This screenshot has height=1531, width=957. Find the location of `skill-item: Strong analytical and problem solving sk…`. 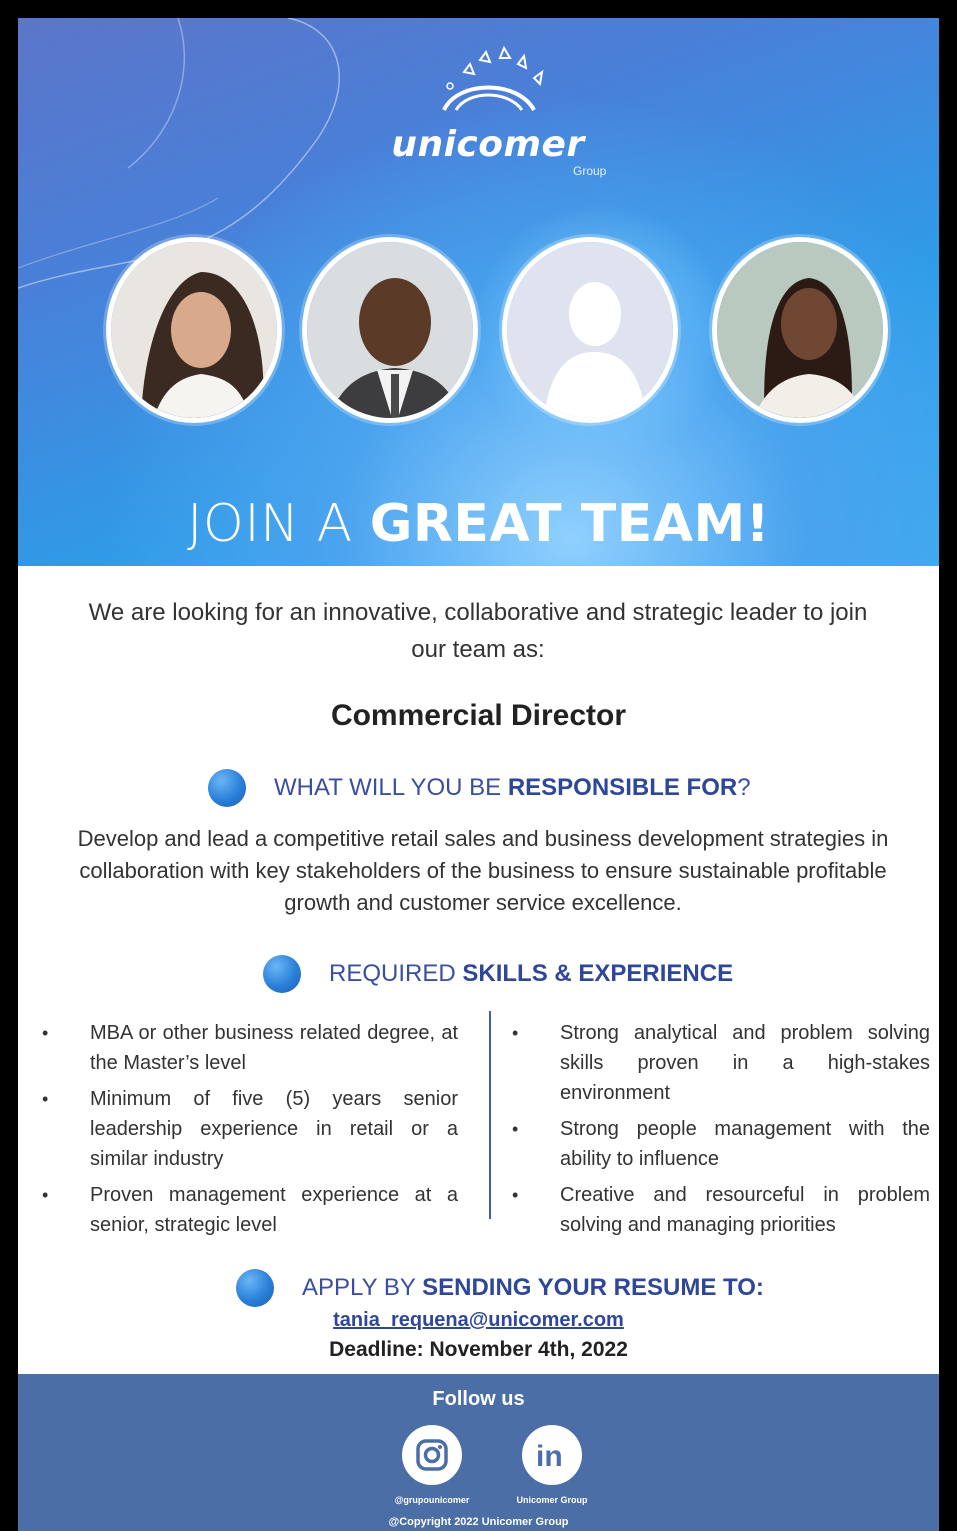

skill-item: Strong analytical and problem solving sk… is located at coordinates (719, 1063).